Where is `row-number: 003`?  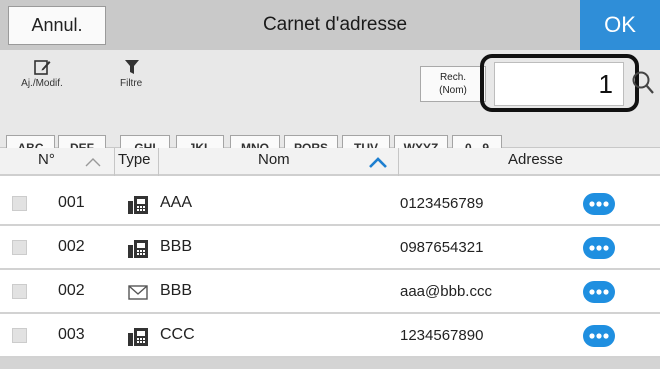 row-number: 003 is located at coordinates (71, 334).